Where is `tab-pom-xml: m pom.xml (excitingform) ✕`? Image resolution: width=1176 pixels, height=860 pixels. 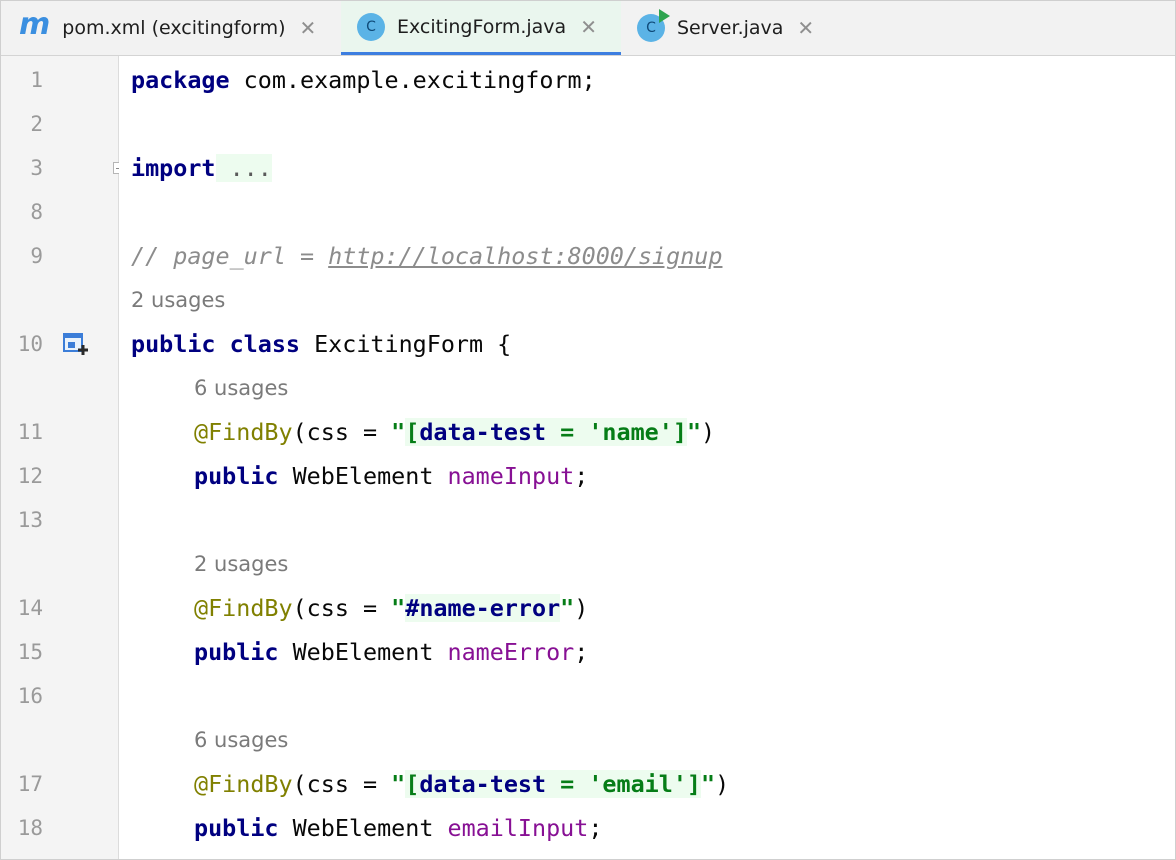
tab-pom-xml: m pom.xml (excitingform) ✕ is located at coordinates (179, 28).